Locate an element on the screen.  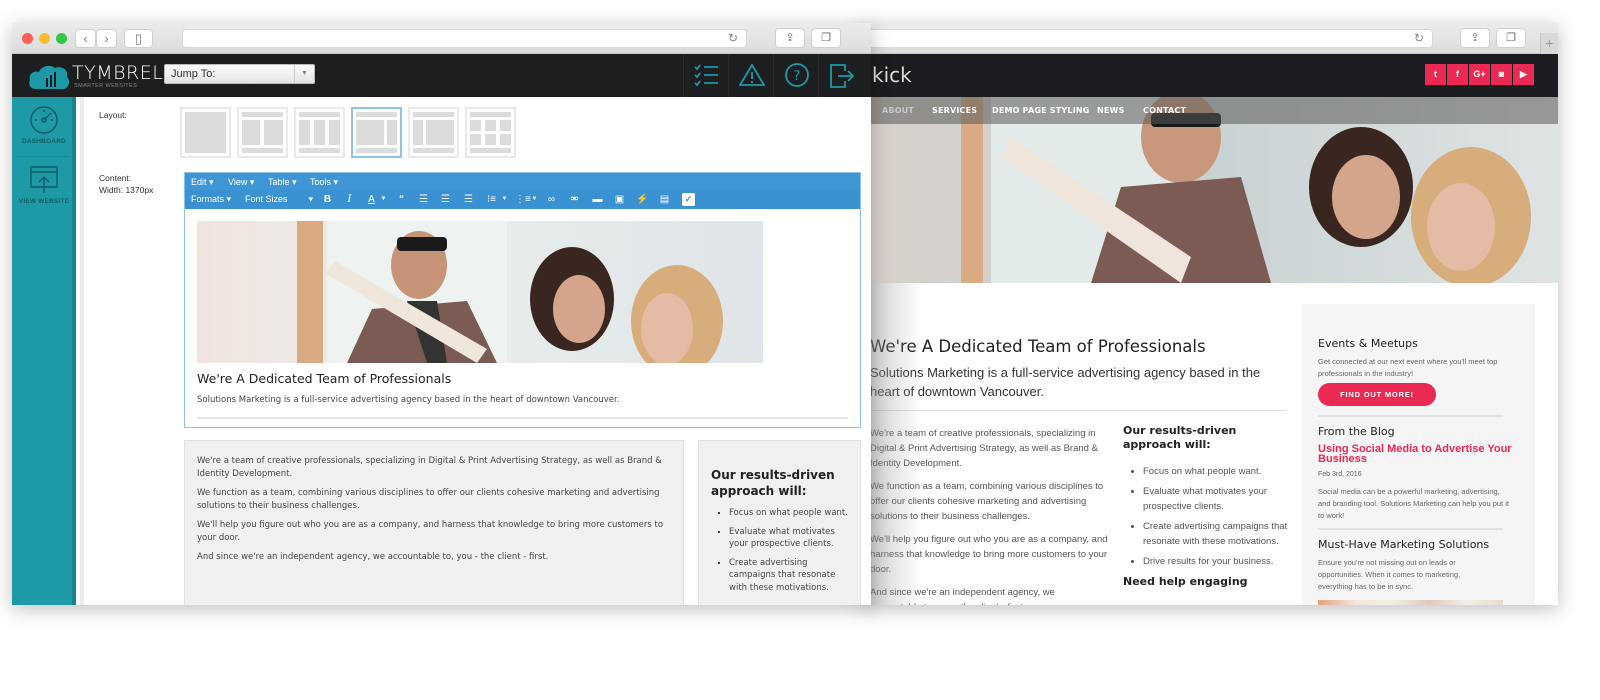
editor-menubar: Edit ▾ View ▾ Table ▾ Tools ▾ is located at coordinates (522, 181).